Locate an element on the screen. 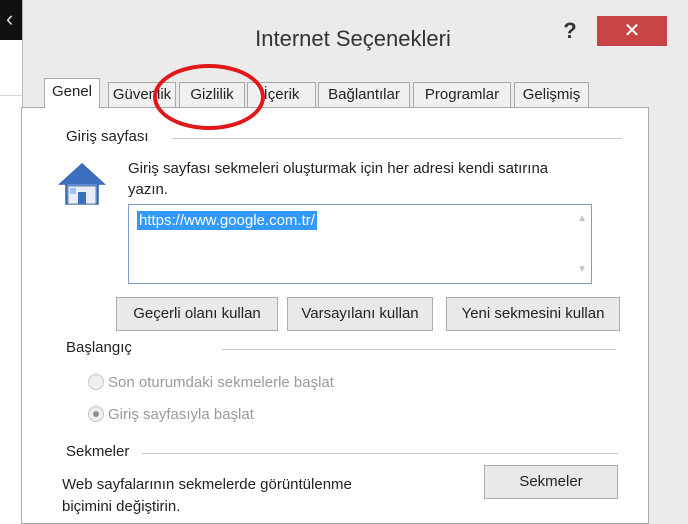 The width and height of the screenshot is (688, 524). tab-general: Genel is located at coordinates (72, 93).